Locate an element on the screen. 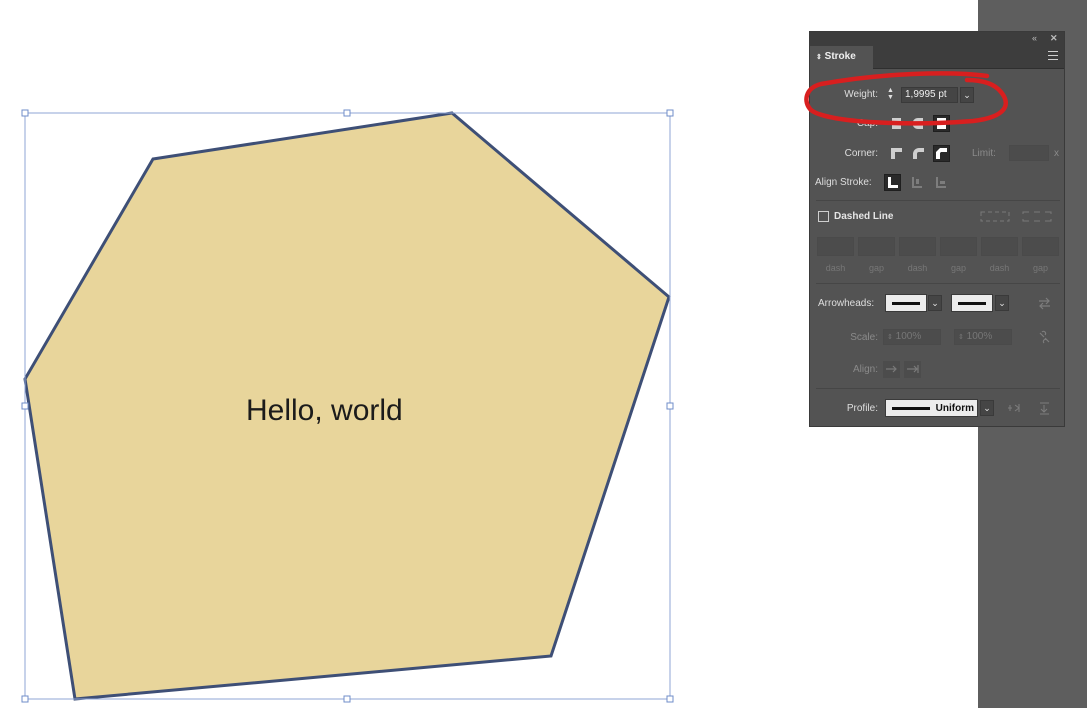  flip-across-icon is located at coordinates (1044, 408).